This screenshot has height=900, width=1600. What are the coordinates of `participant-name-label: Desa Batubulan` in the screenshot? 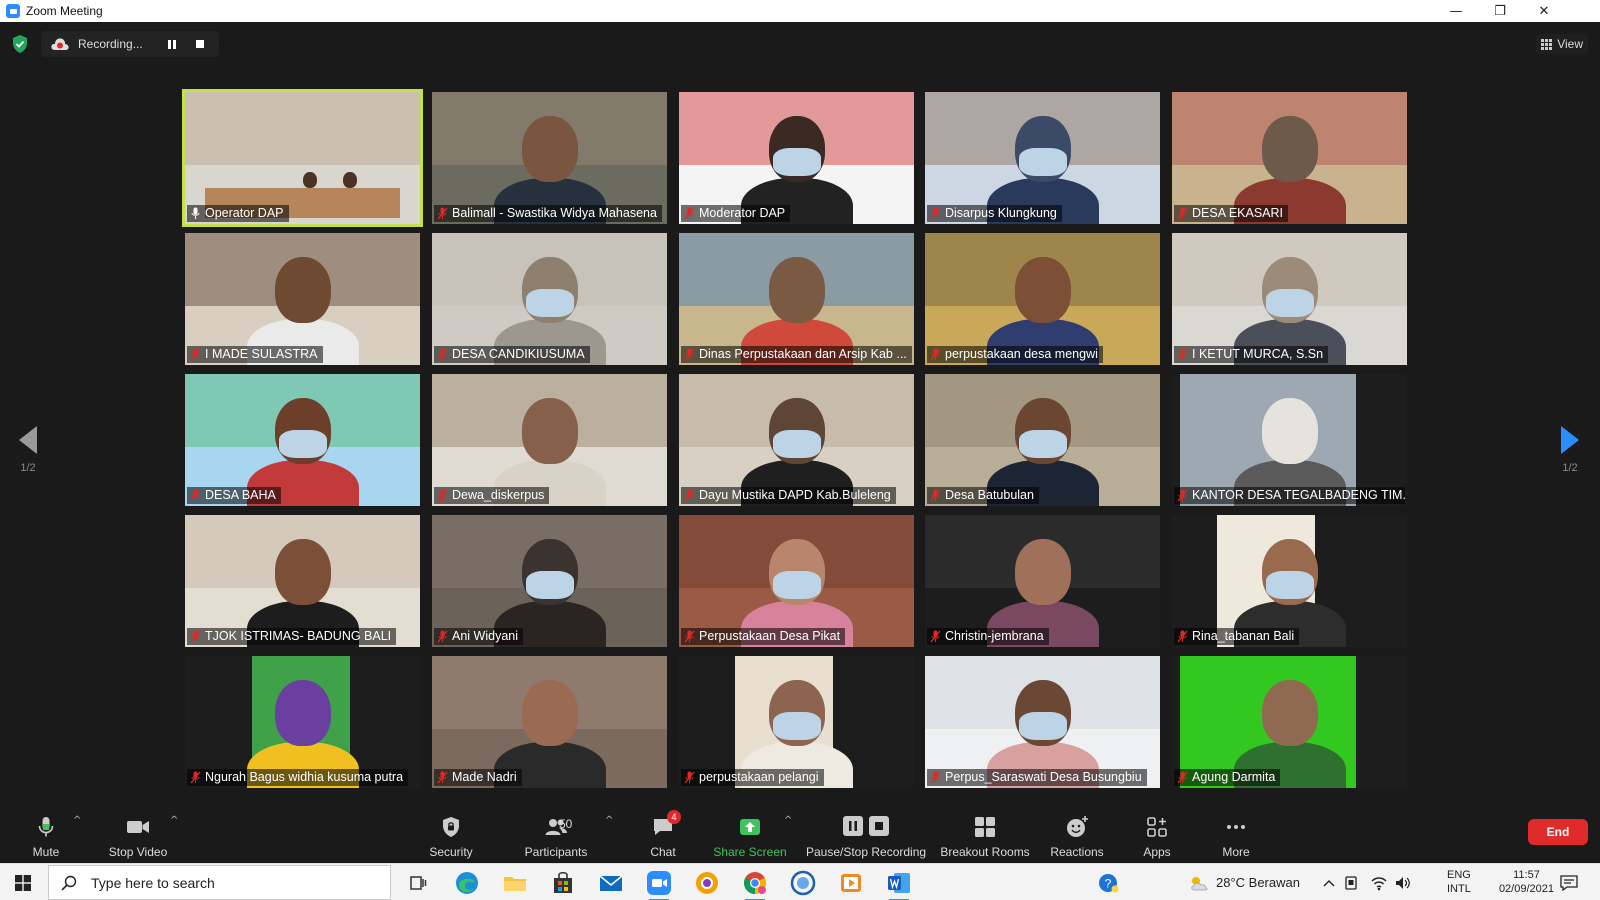 It's located at (983, 495).